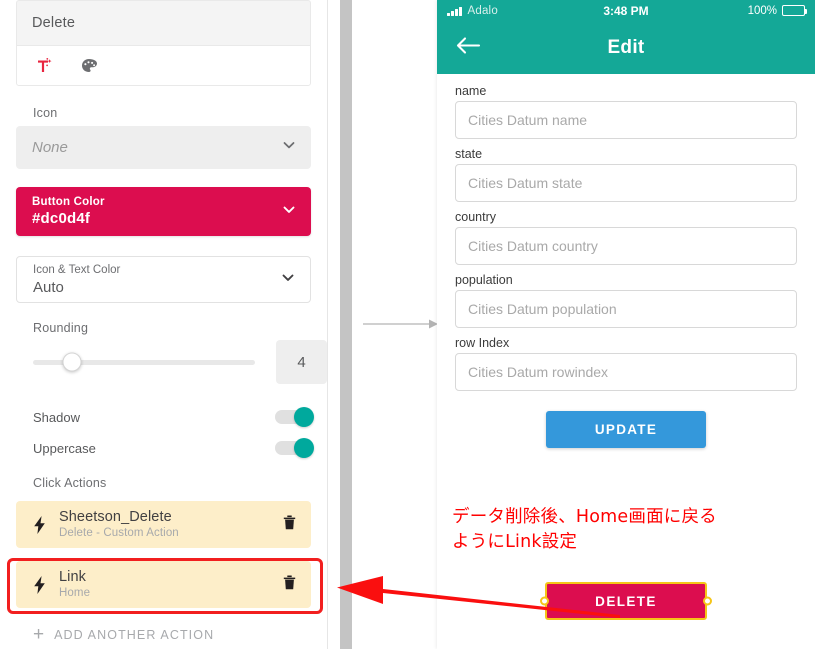  I want to click on resize-handle-right, so click(707, 601).